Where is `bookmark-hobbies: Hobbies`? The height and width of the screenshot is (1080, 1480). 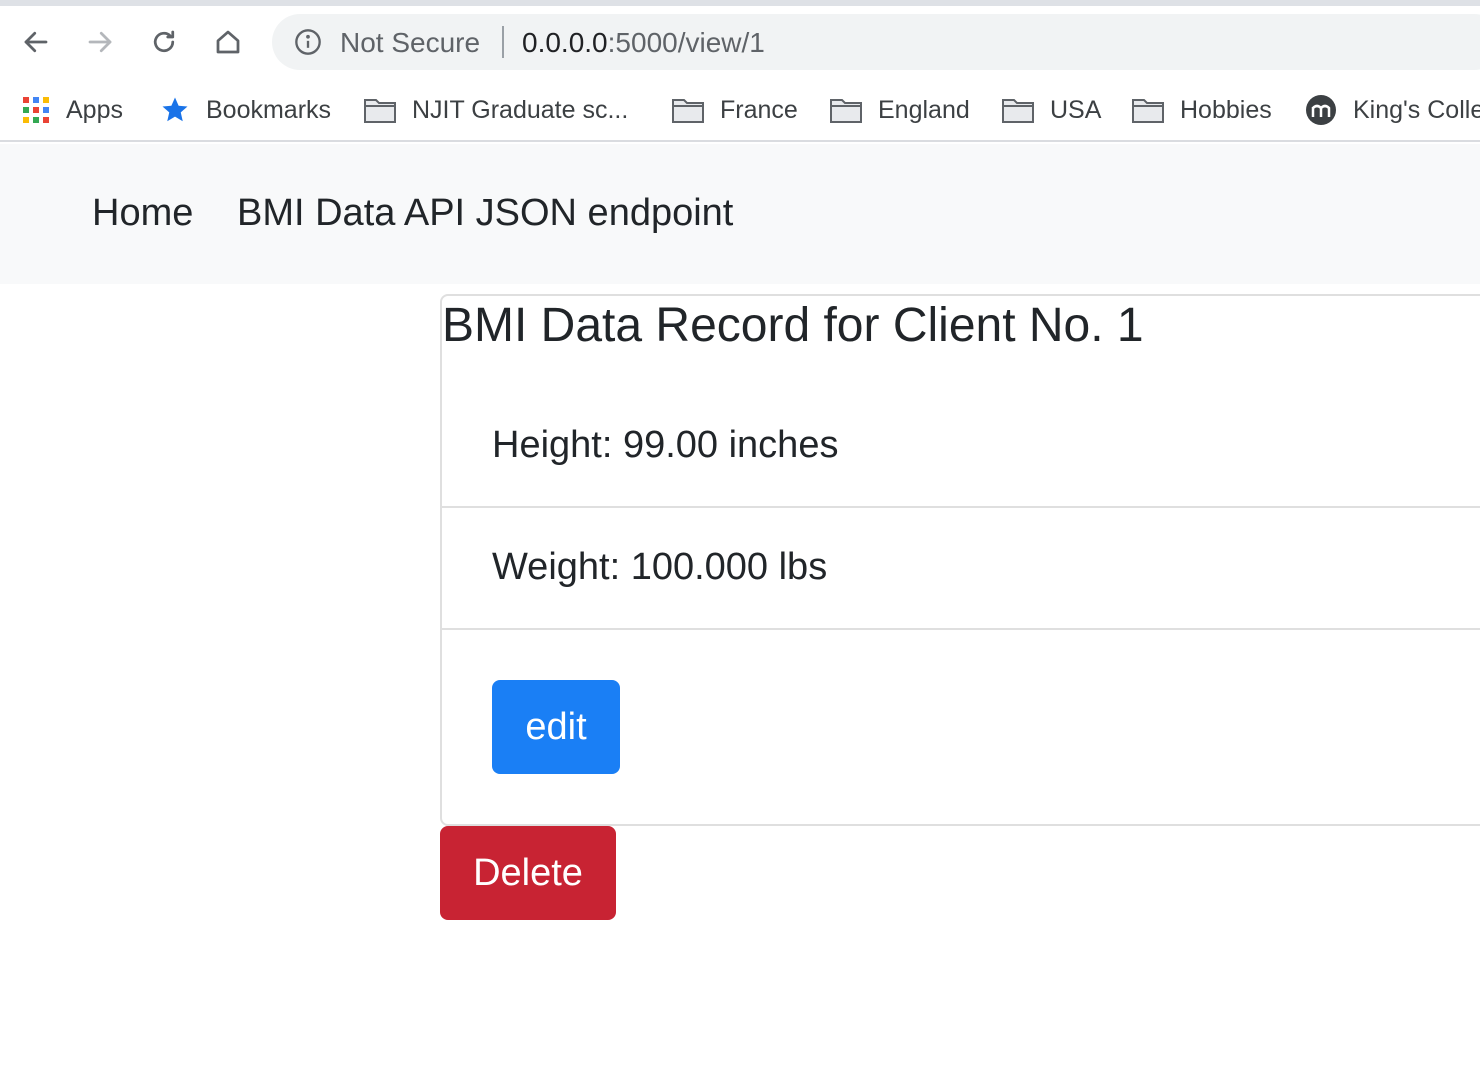 bookmark-hobbies: Hobbies is located at coordinates (1202, 110).